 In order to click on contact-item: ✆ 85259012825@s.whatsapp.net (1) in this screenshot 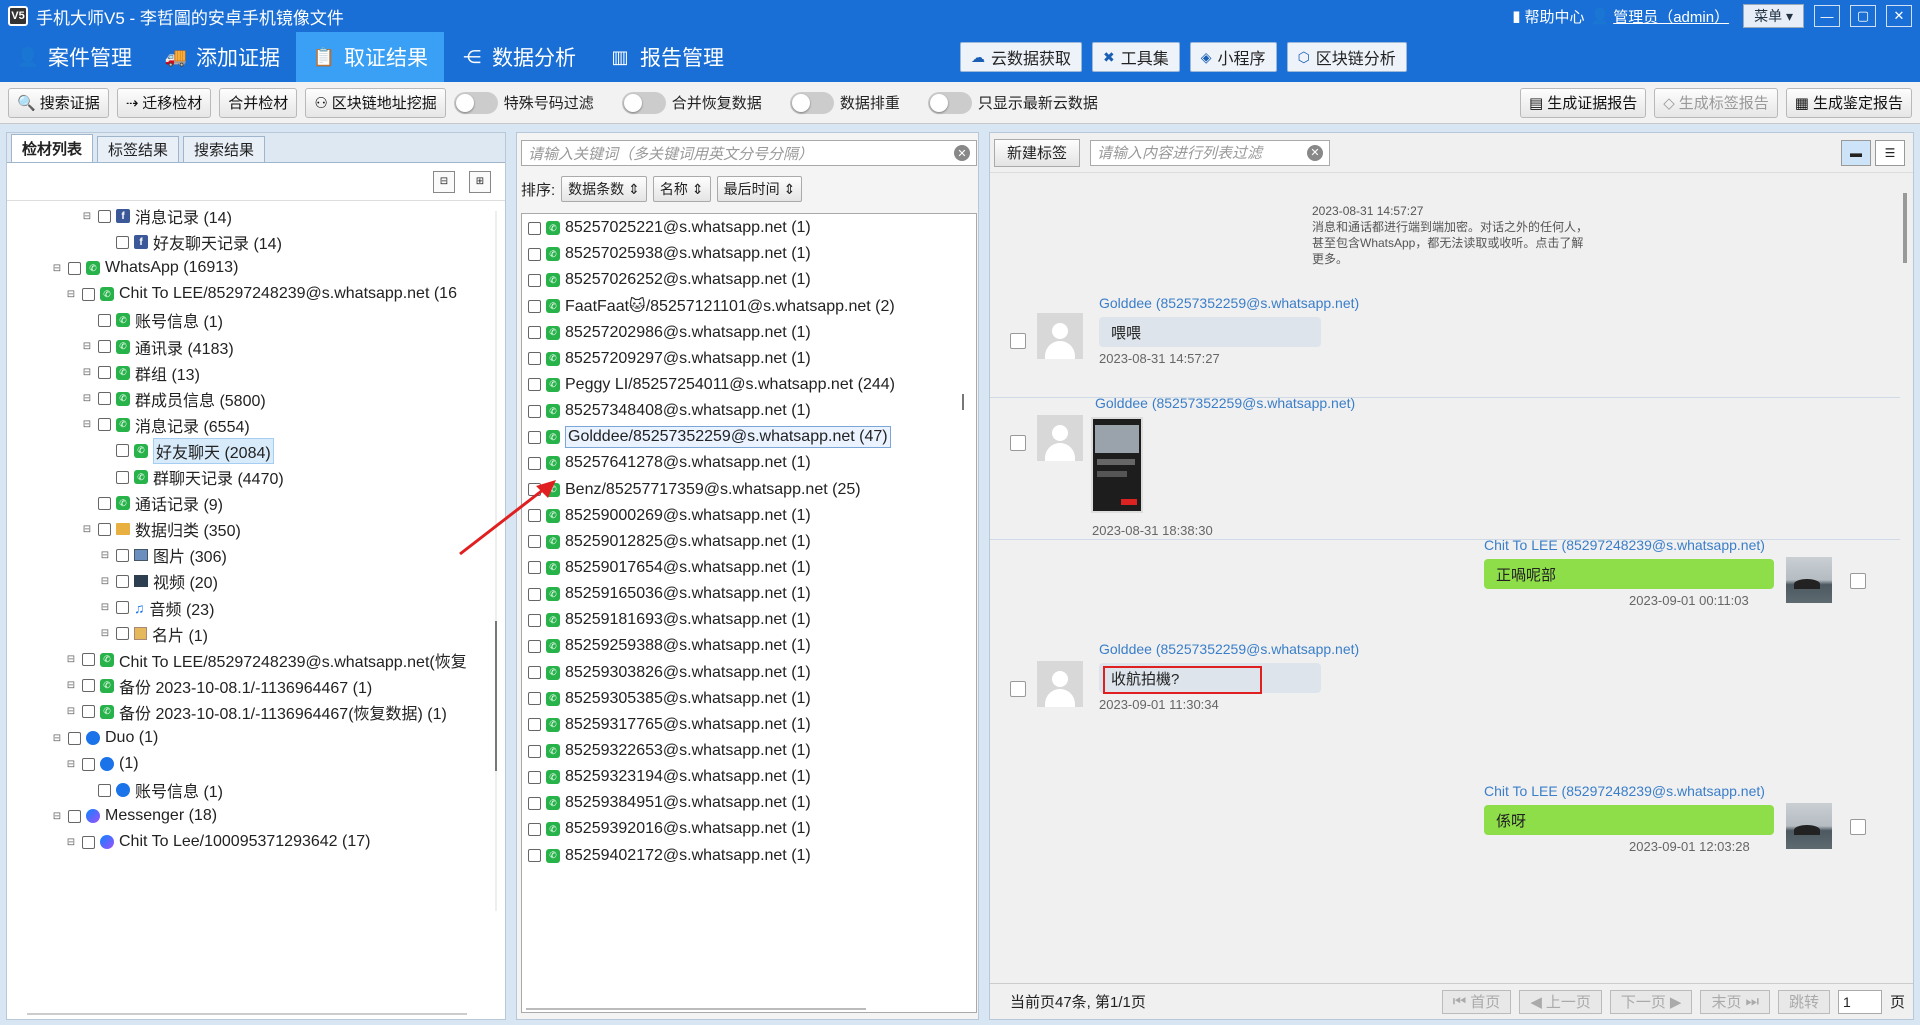, I will do `click(669, 542)`.